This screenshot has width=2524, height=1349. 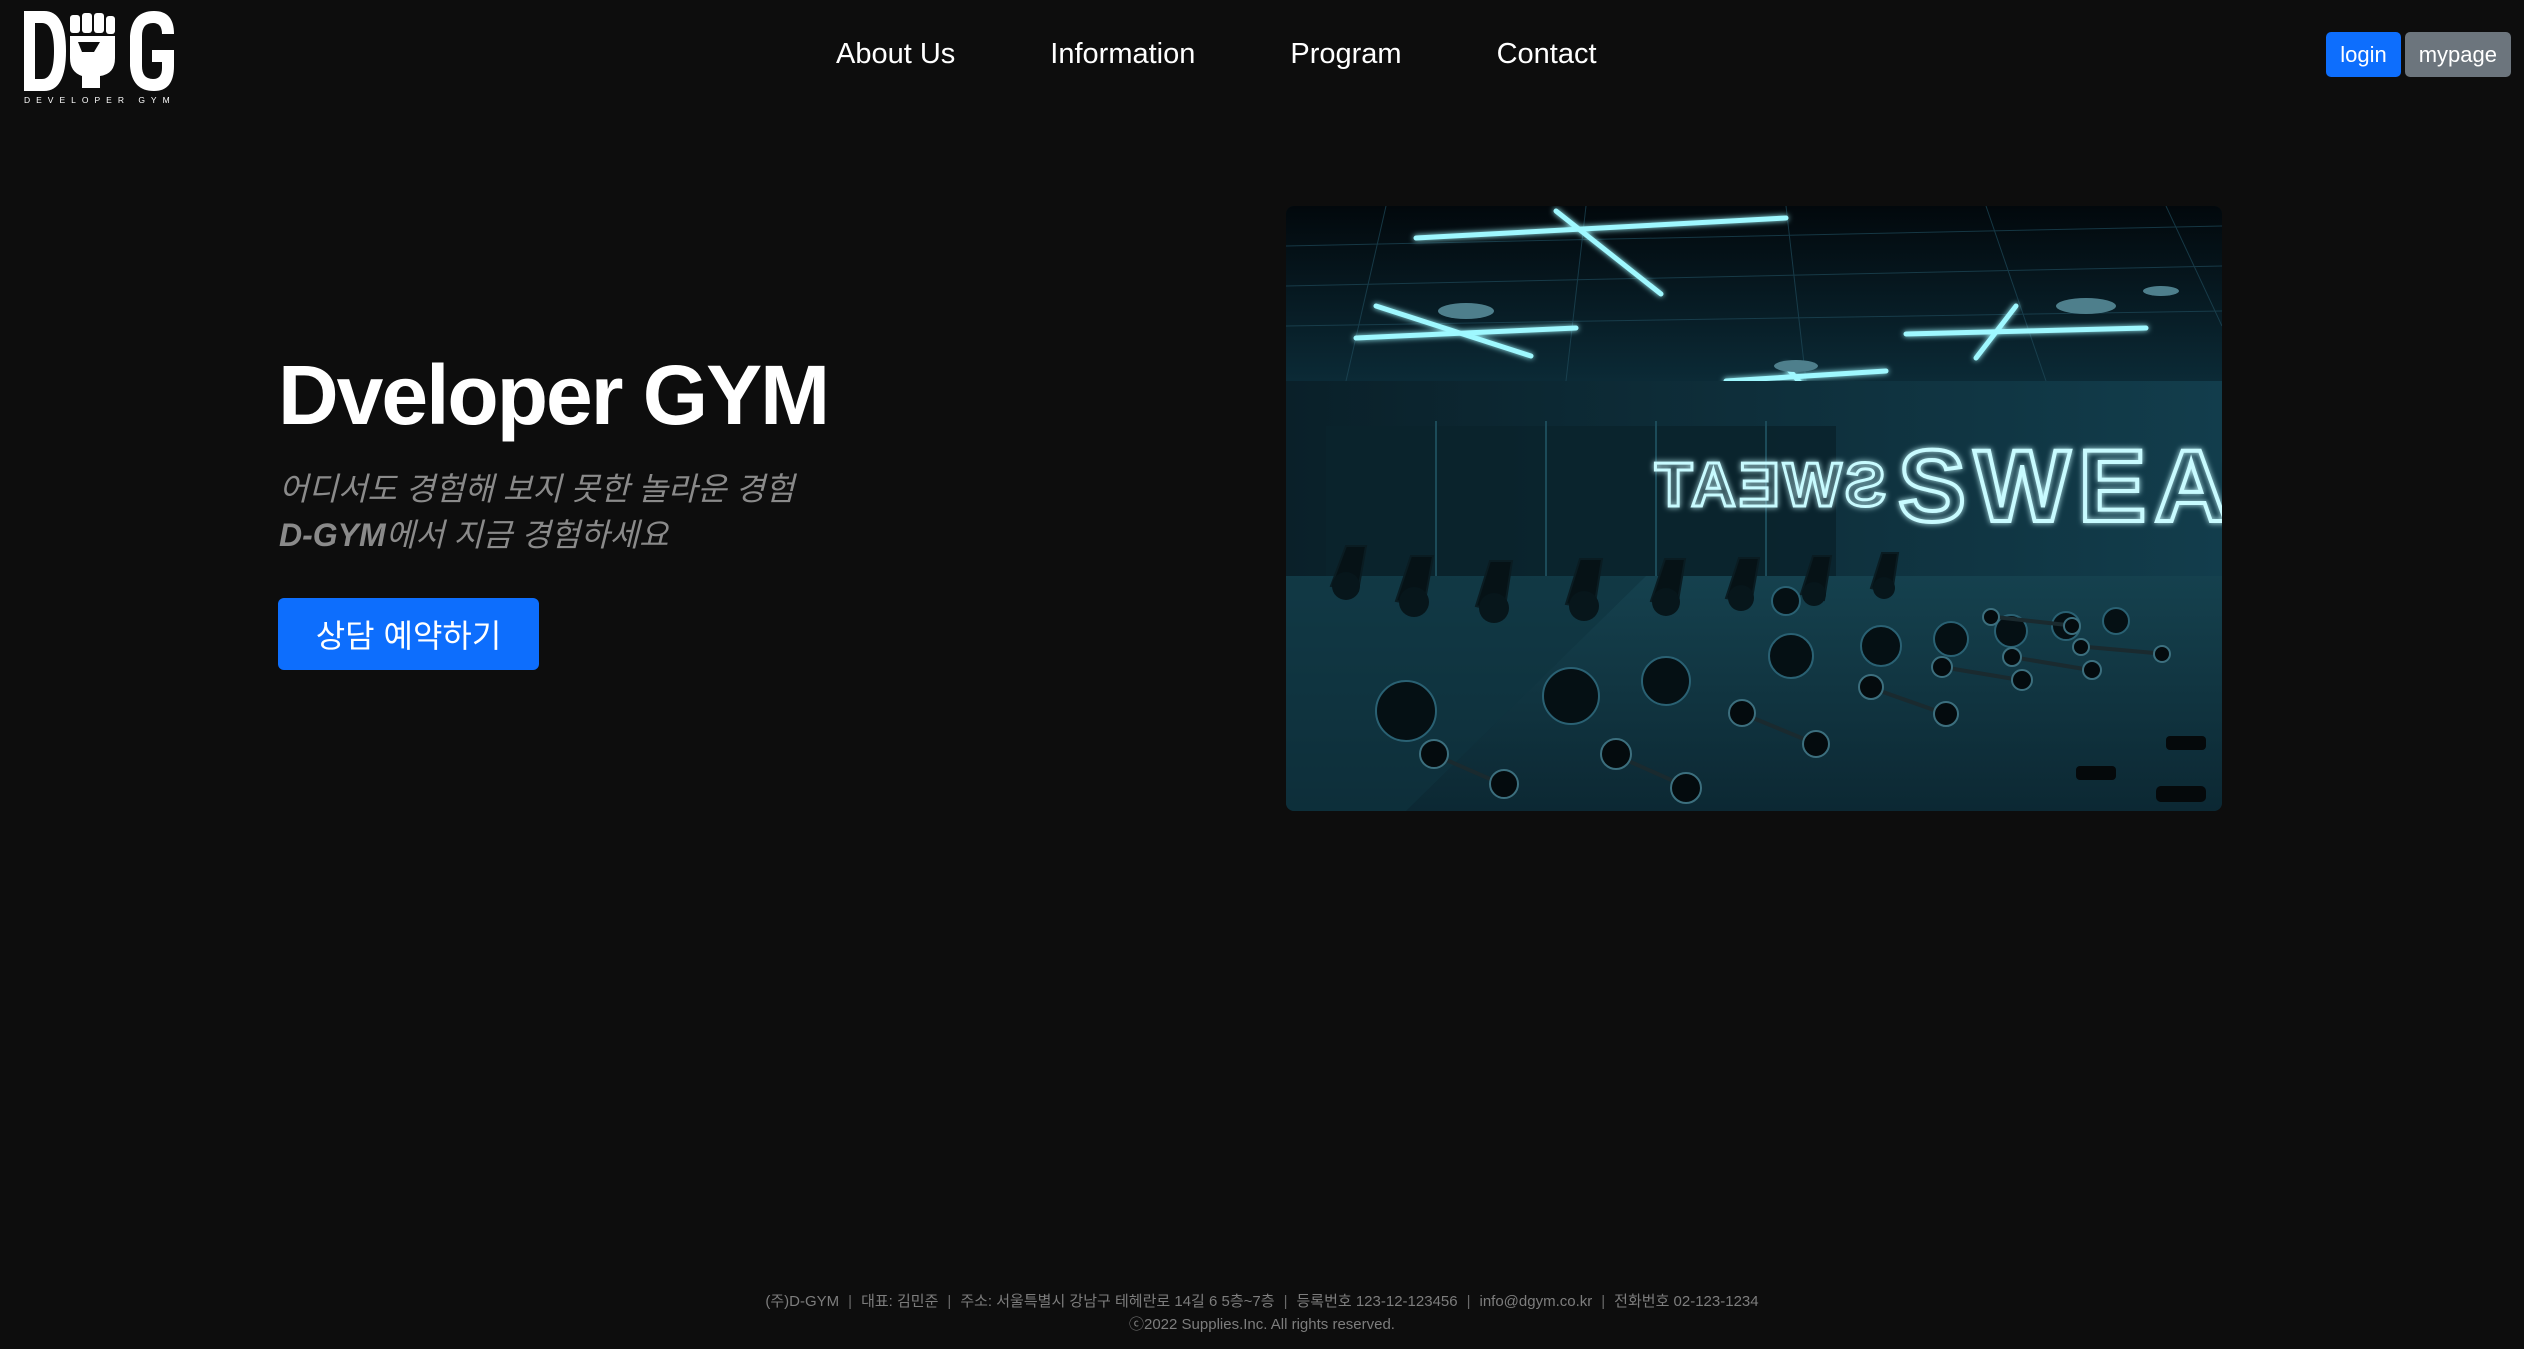 I want to click on main-nav: About Us Information Program Contact, so click(x=1216, y=54).